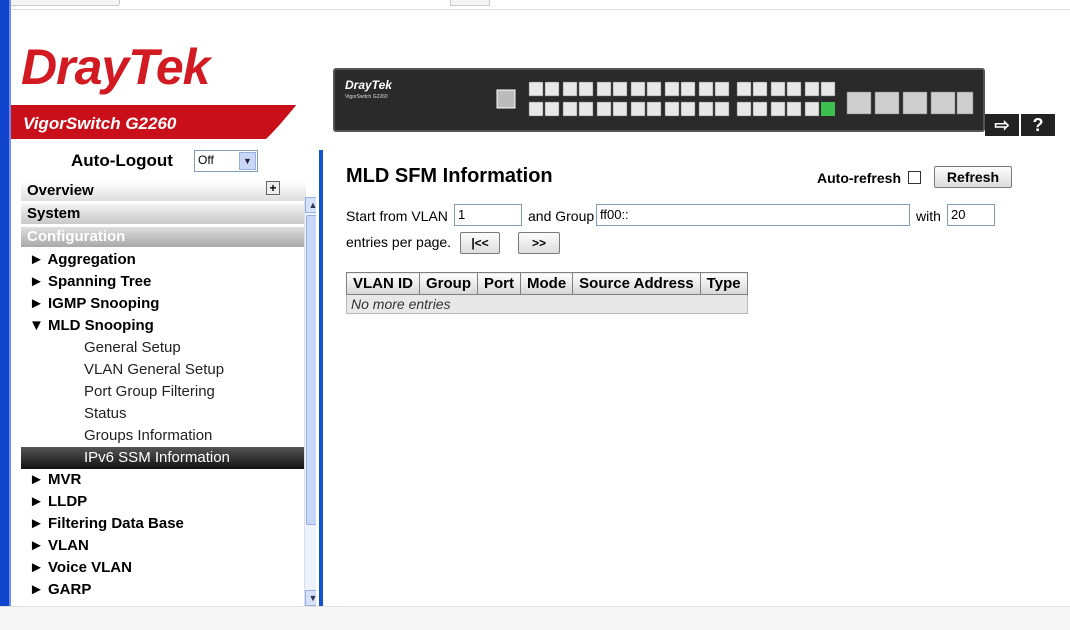 The height and width of the screenshot is (630, 1070). I want to click on table-row: No more entries, so click(547, 304).